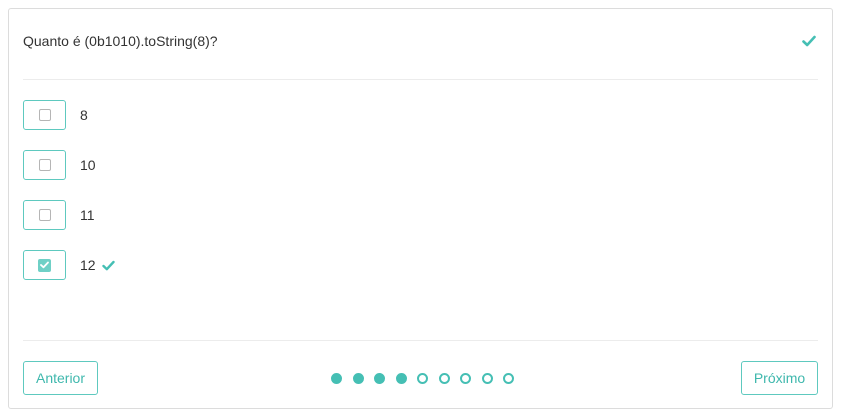 This screenshot has height=418, width=841. What do you see at coordinates (88, 165) in the screenshot?
I see `option-label: 10` at bounding box center [88, 165].